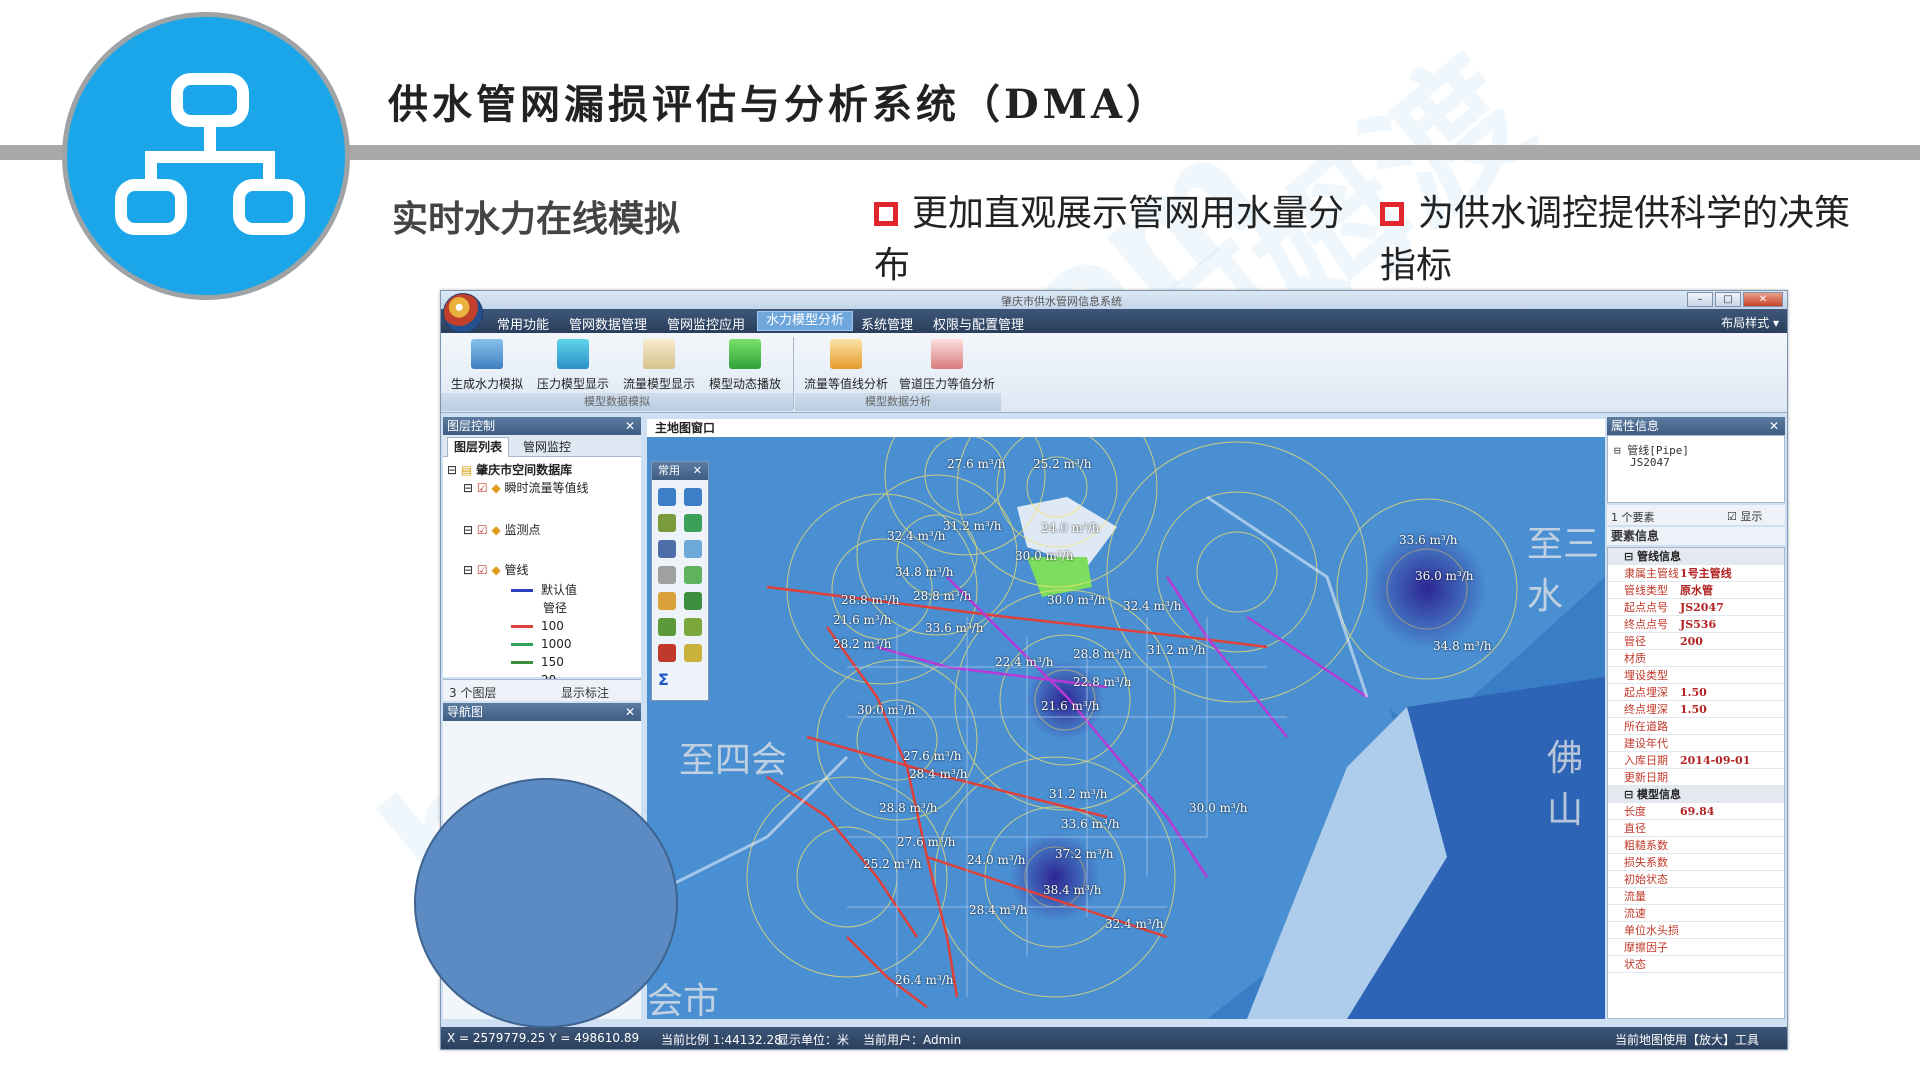 The image size is (1920, 1080). Describe the element at coordinates (706, 323) in the screenshot. I see `menu-network-monitor: 管网监控应用` at that location.